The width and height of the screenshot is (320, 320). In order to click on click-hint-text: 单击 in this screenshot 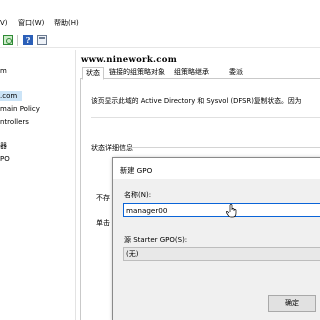, I will do `click(103, 223)`.